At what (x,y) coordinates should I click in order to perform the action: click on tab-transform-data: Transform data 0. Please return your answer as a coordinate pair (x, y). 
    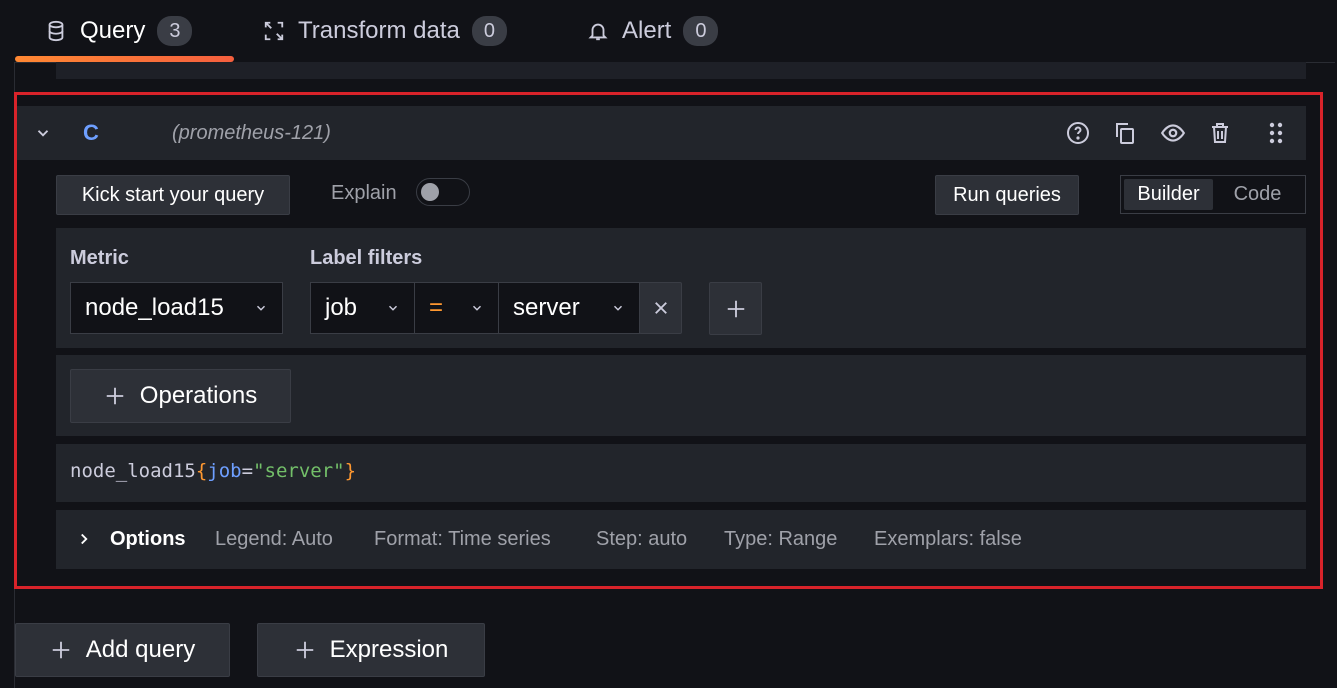
    Looking at the image, I should click on (384, 31).